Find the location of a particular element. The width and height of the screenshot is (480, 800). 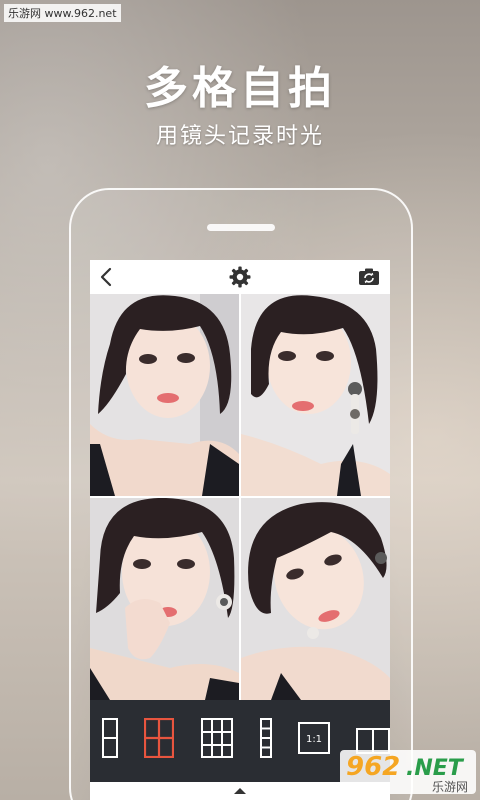

ratio-1-1-label: 1:1 is located at coordinates (314, 739).